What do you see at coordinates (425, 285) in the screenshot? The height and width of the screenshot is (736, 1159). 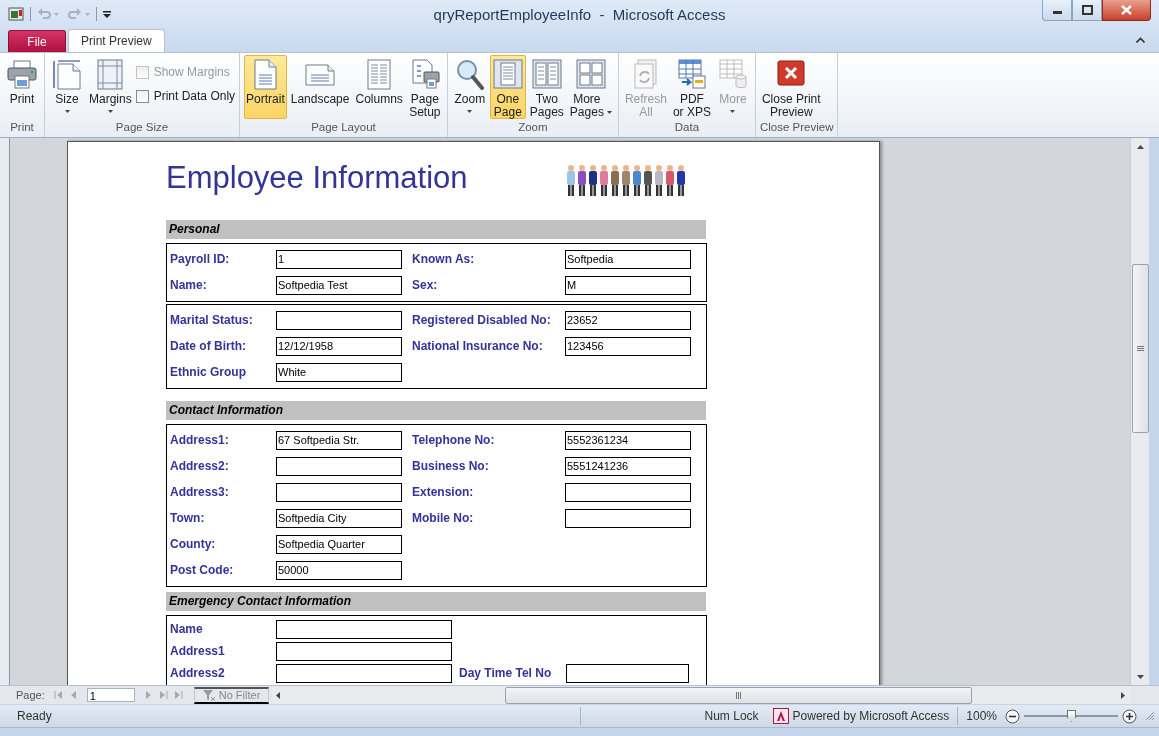 I see `field-label: Sex:` at bounding box center [425, 285].